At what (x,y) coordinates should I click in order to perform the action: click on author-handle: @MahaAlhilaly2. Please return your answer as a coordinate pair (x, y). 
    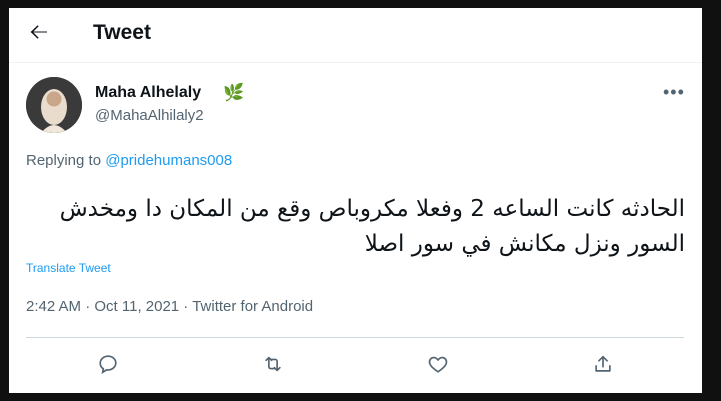
    Looking at the image, I should click on (149, 115).